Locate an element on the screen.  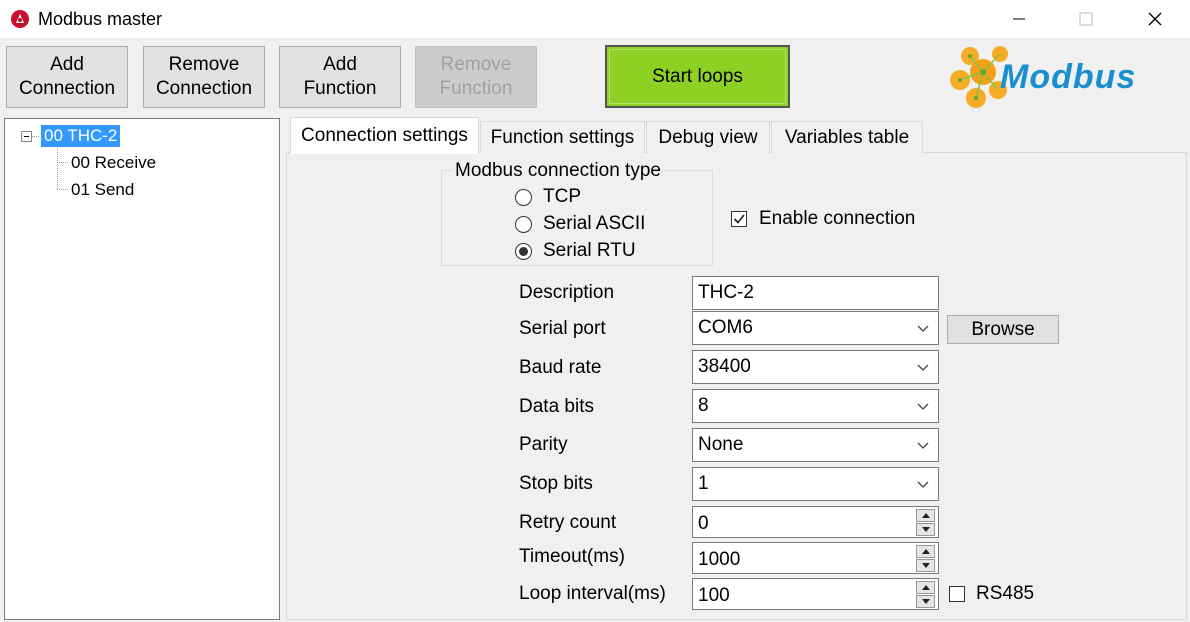
loop-interval-value: 100 is located at coordinates (714, 595).